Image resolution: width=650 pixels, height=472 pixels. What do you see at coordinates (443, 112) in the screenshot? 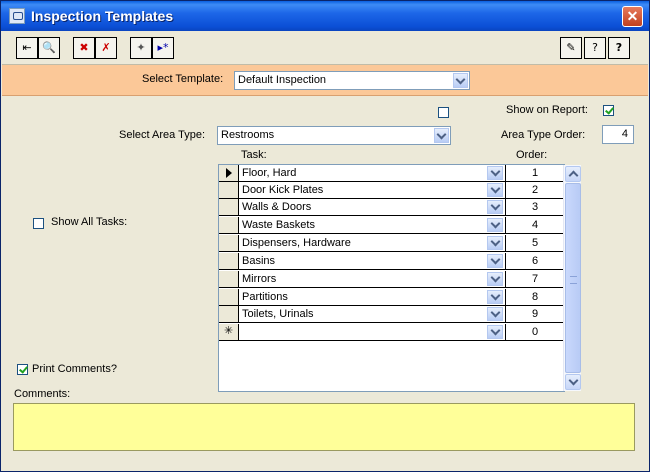
I see `unlabeled-checkbox` at bounding box center [443, 112].